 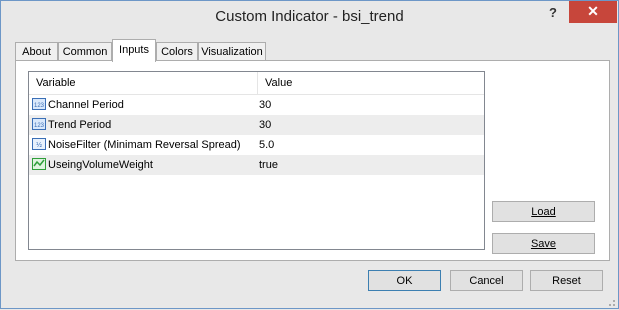 I want to click on title-bar: Custom Indicator - bsi_trend ? ✕, so click(x=309, y=17).